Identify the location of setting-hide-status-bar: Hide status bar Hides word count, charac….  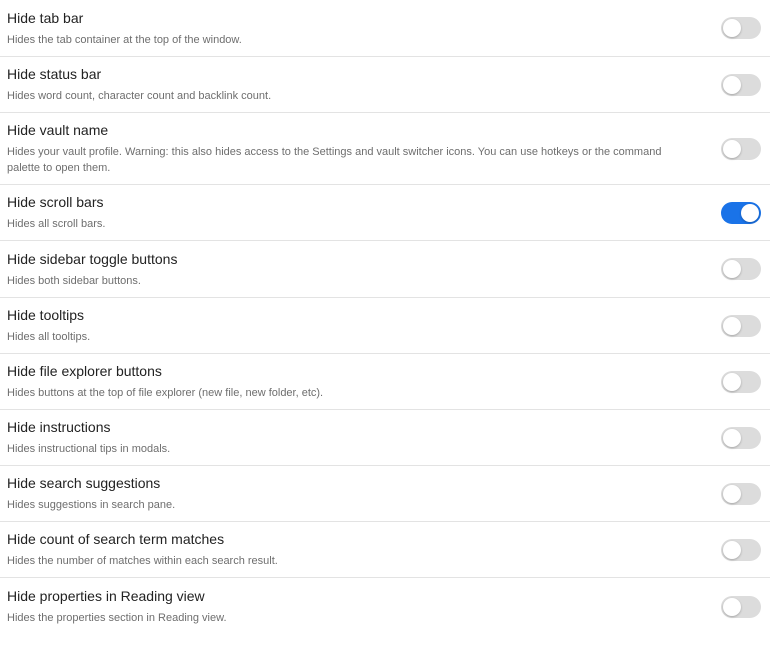
(385, 85).